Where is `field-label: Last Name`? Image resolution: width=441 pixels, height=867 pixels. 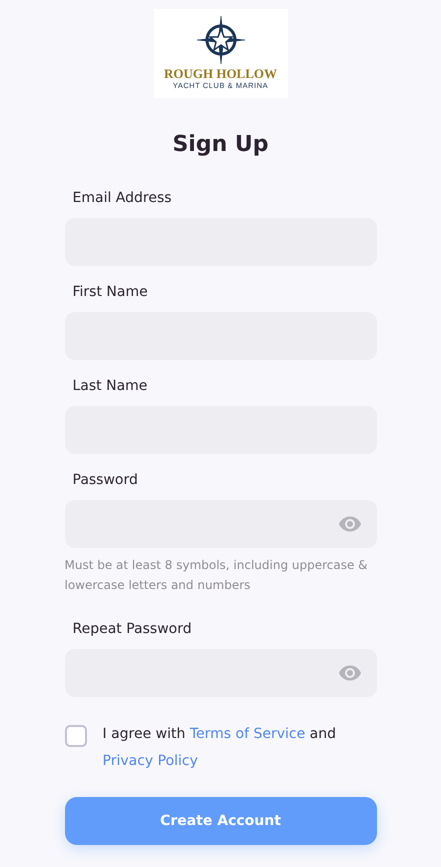 field-label: Last Name is located at coordinates (110, 386).